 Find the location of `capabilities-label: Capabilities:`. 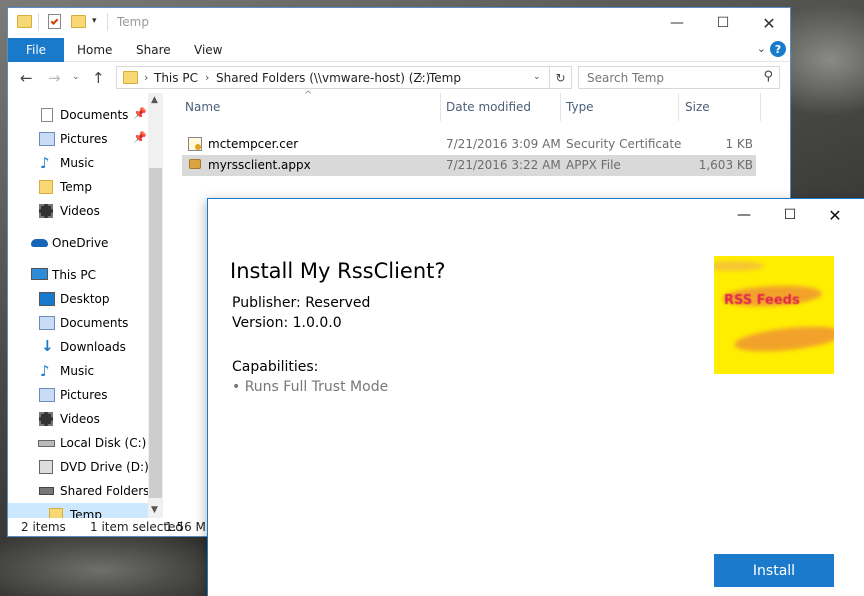

capabilities-label: Capabilities: is located at coordinates (275, 367).